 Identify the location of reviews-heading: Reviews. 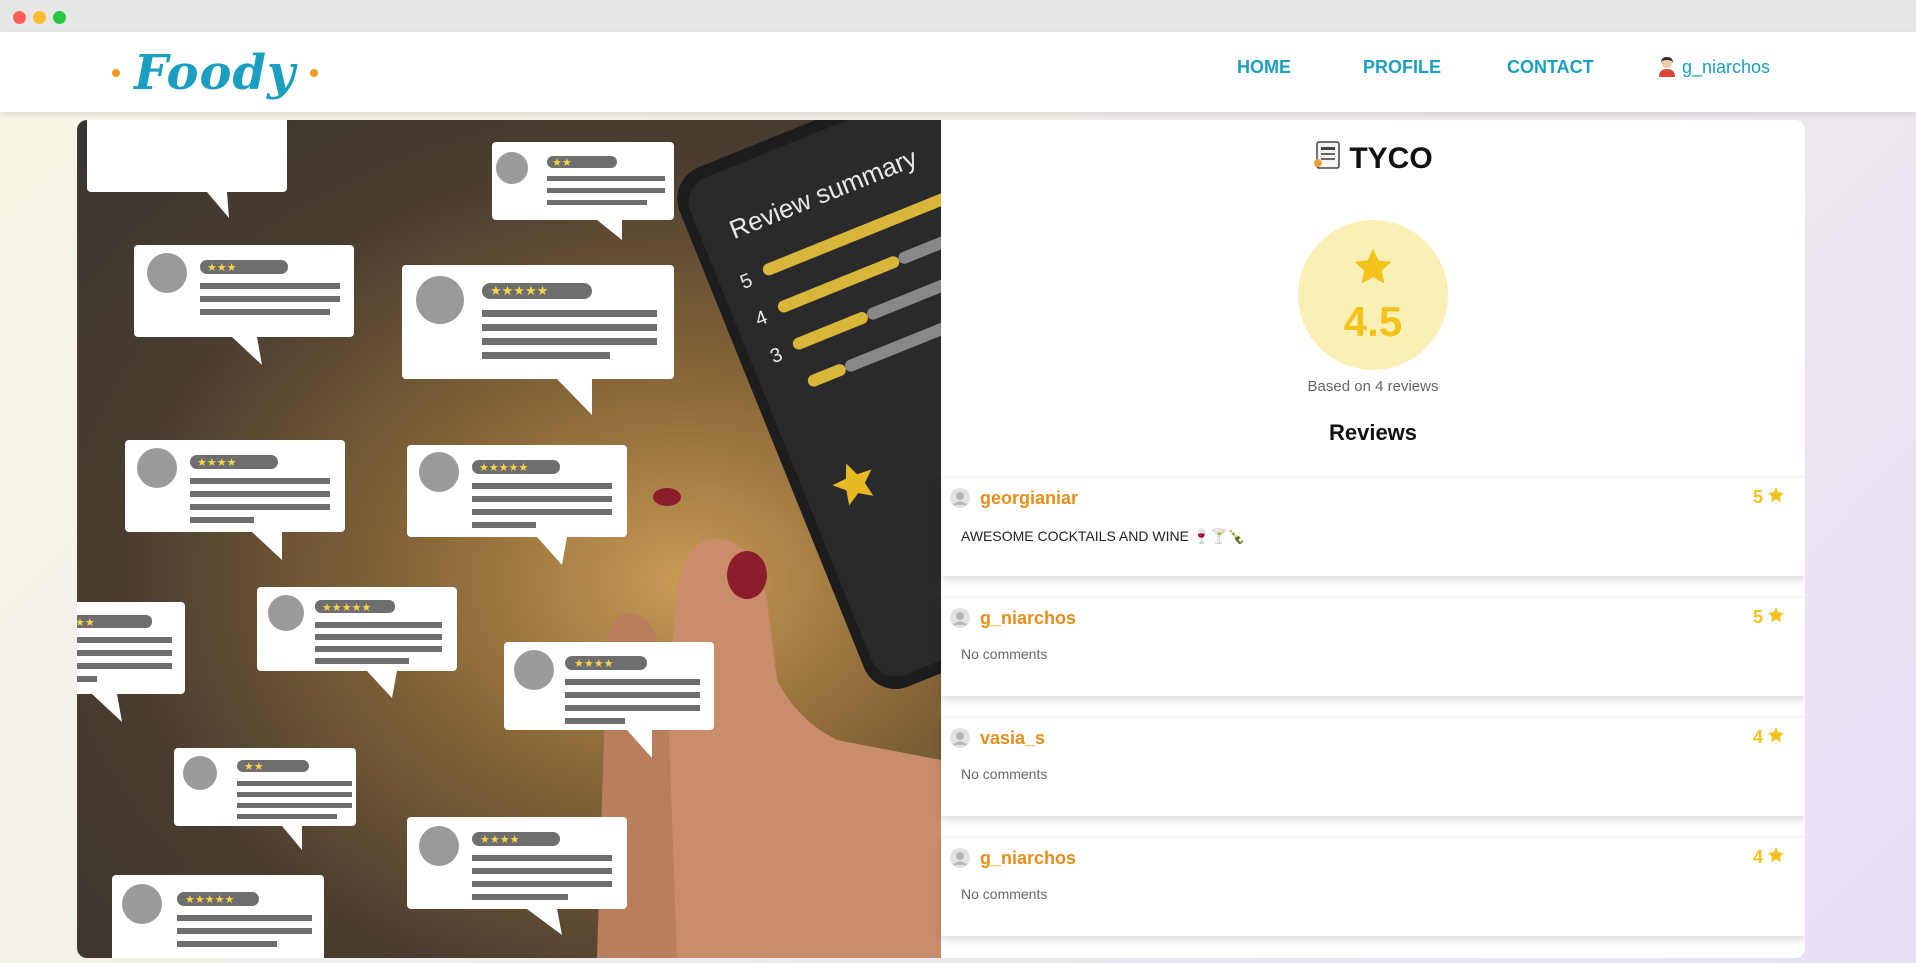
(1373, 432).